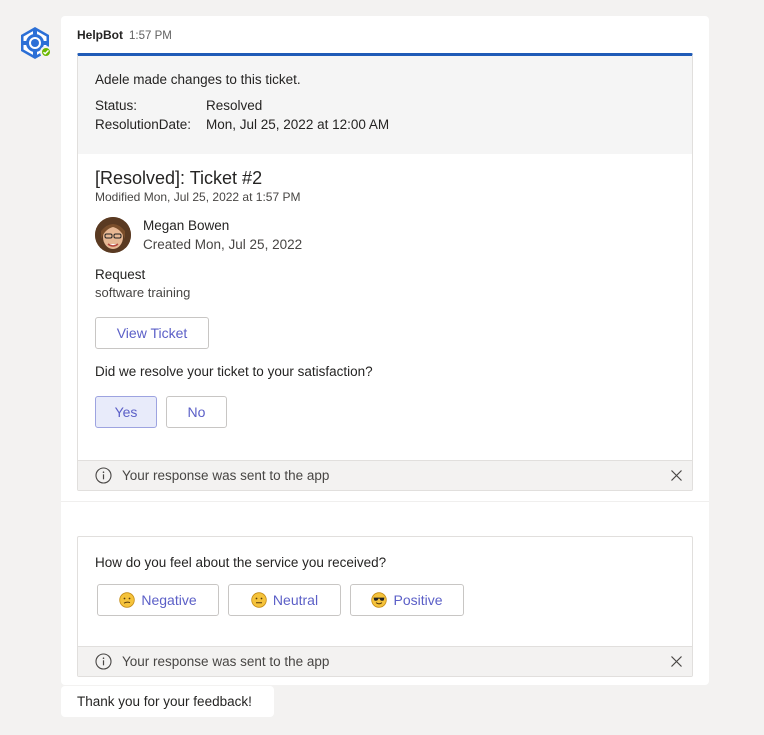 The image size is (764, 735). Describe the element at coordinates (126, 412) in the screenshot. I see `yes-button: Yes` at that location.